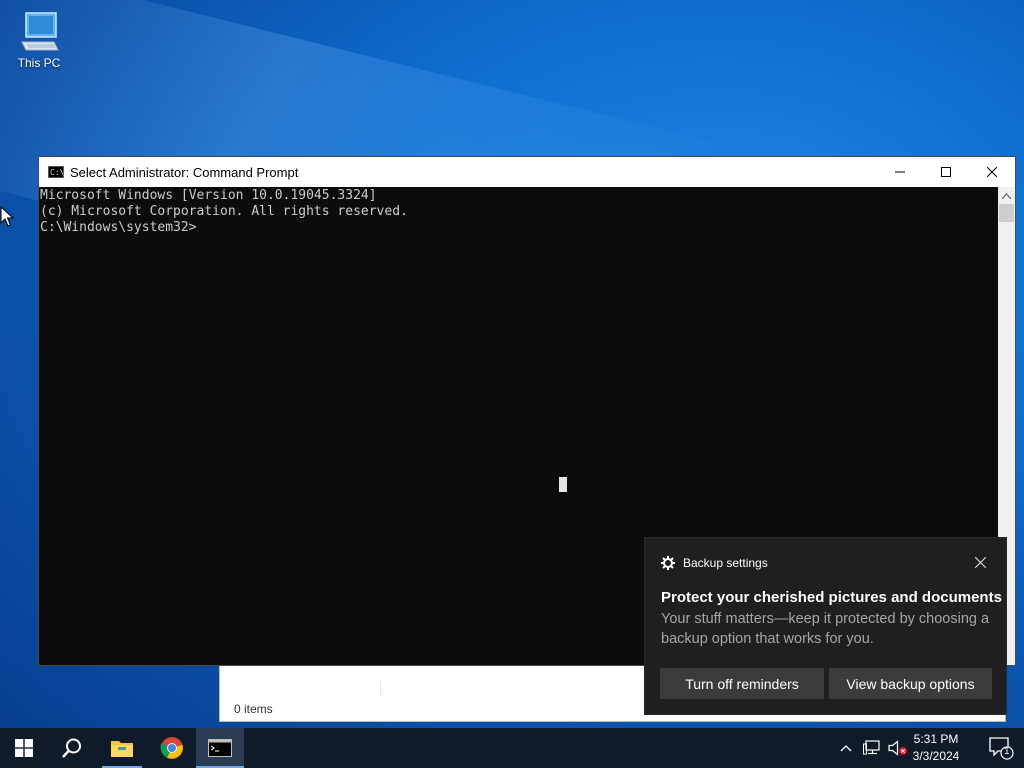 Image resolution: width=1024 pixels, height=768 pixels. What do you see at coordinates (39, 32) in the screenshot?
I see `this-pc-icon` at bounding box center [39, 32].